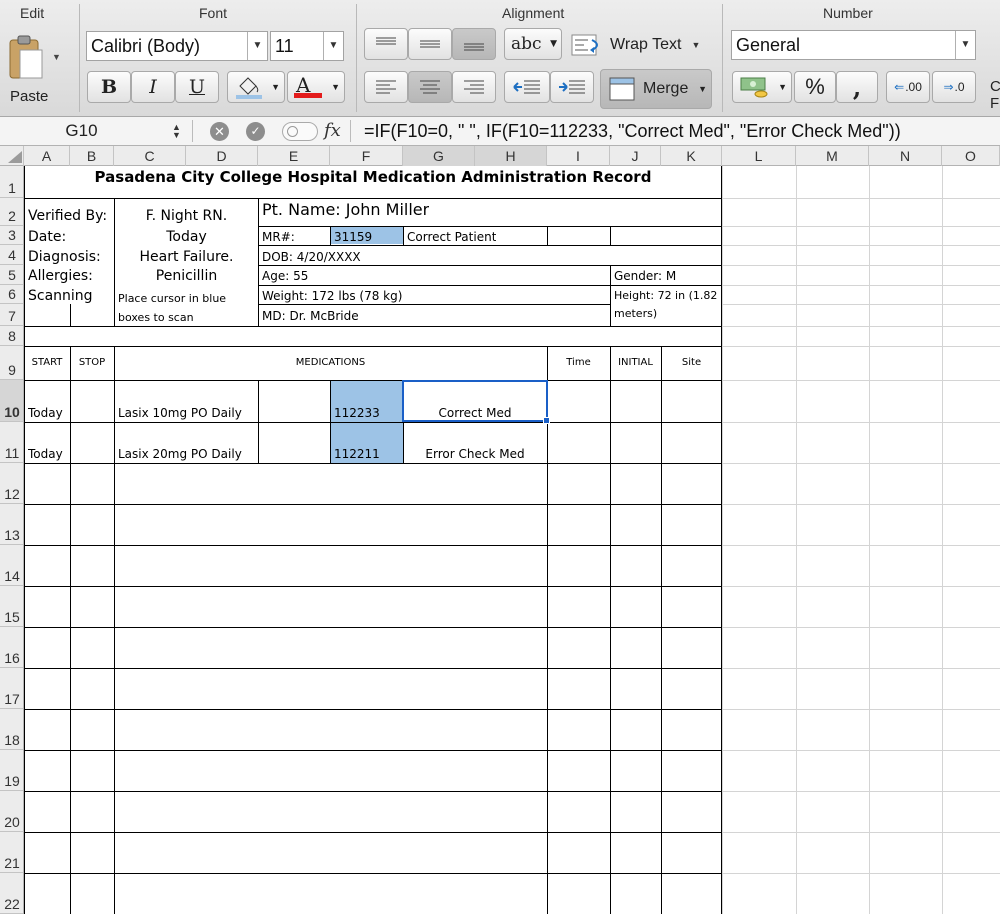 The height and width of the screenshot is (914, 1000). I want to click on scan-note-line-1: Place cursor in blue, so click(172, 298).